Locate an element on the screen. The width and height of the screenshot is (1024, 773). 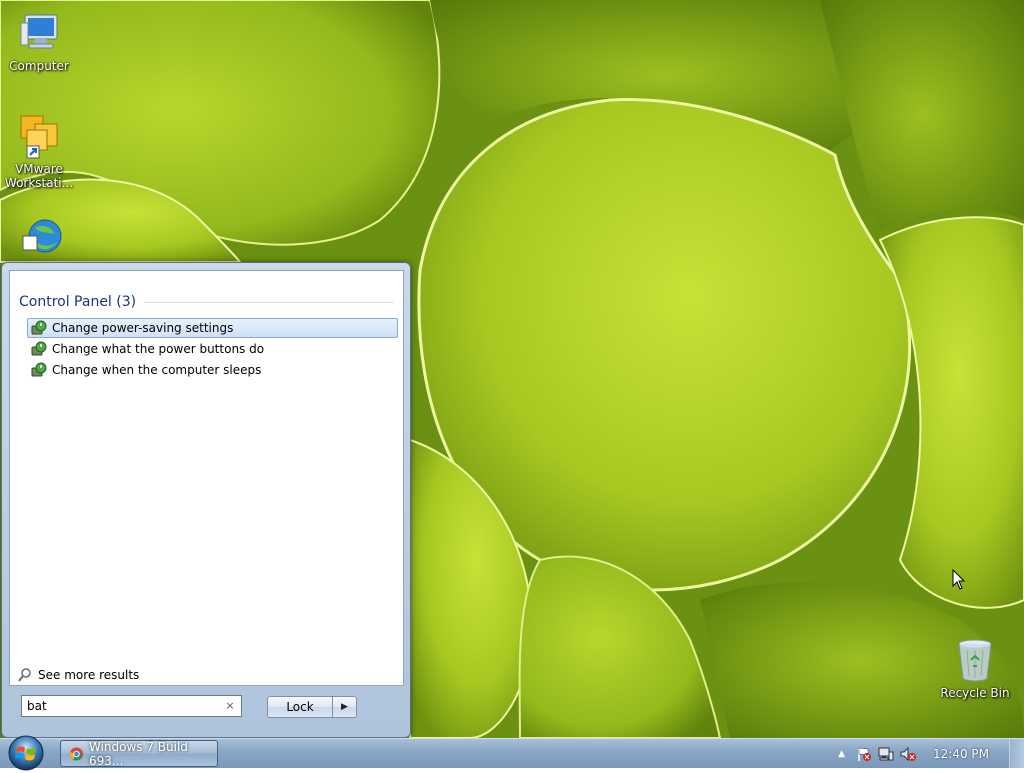
recycle-bin-icon is located at coordinates (975, 660).